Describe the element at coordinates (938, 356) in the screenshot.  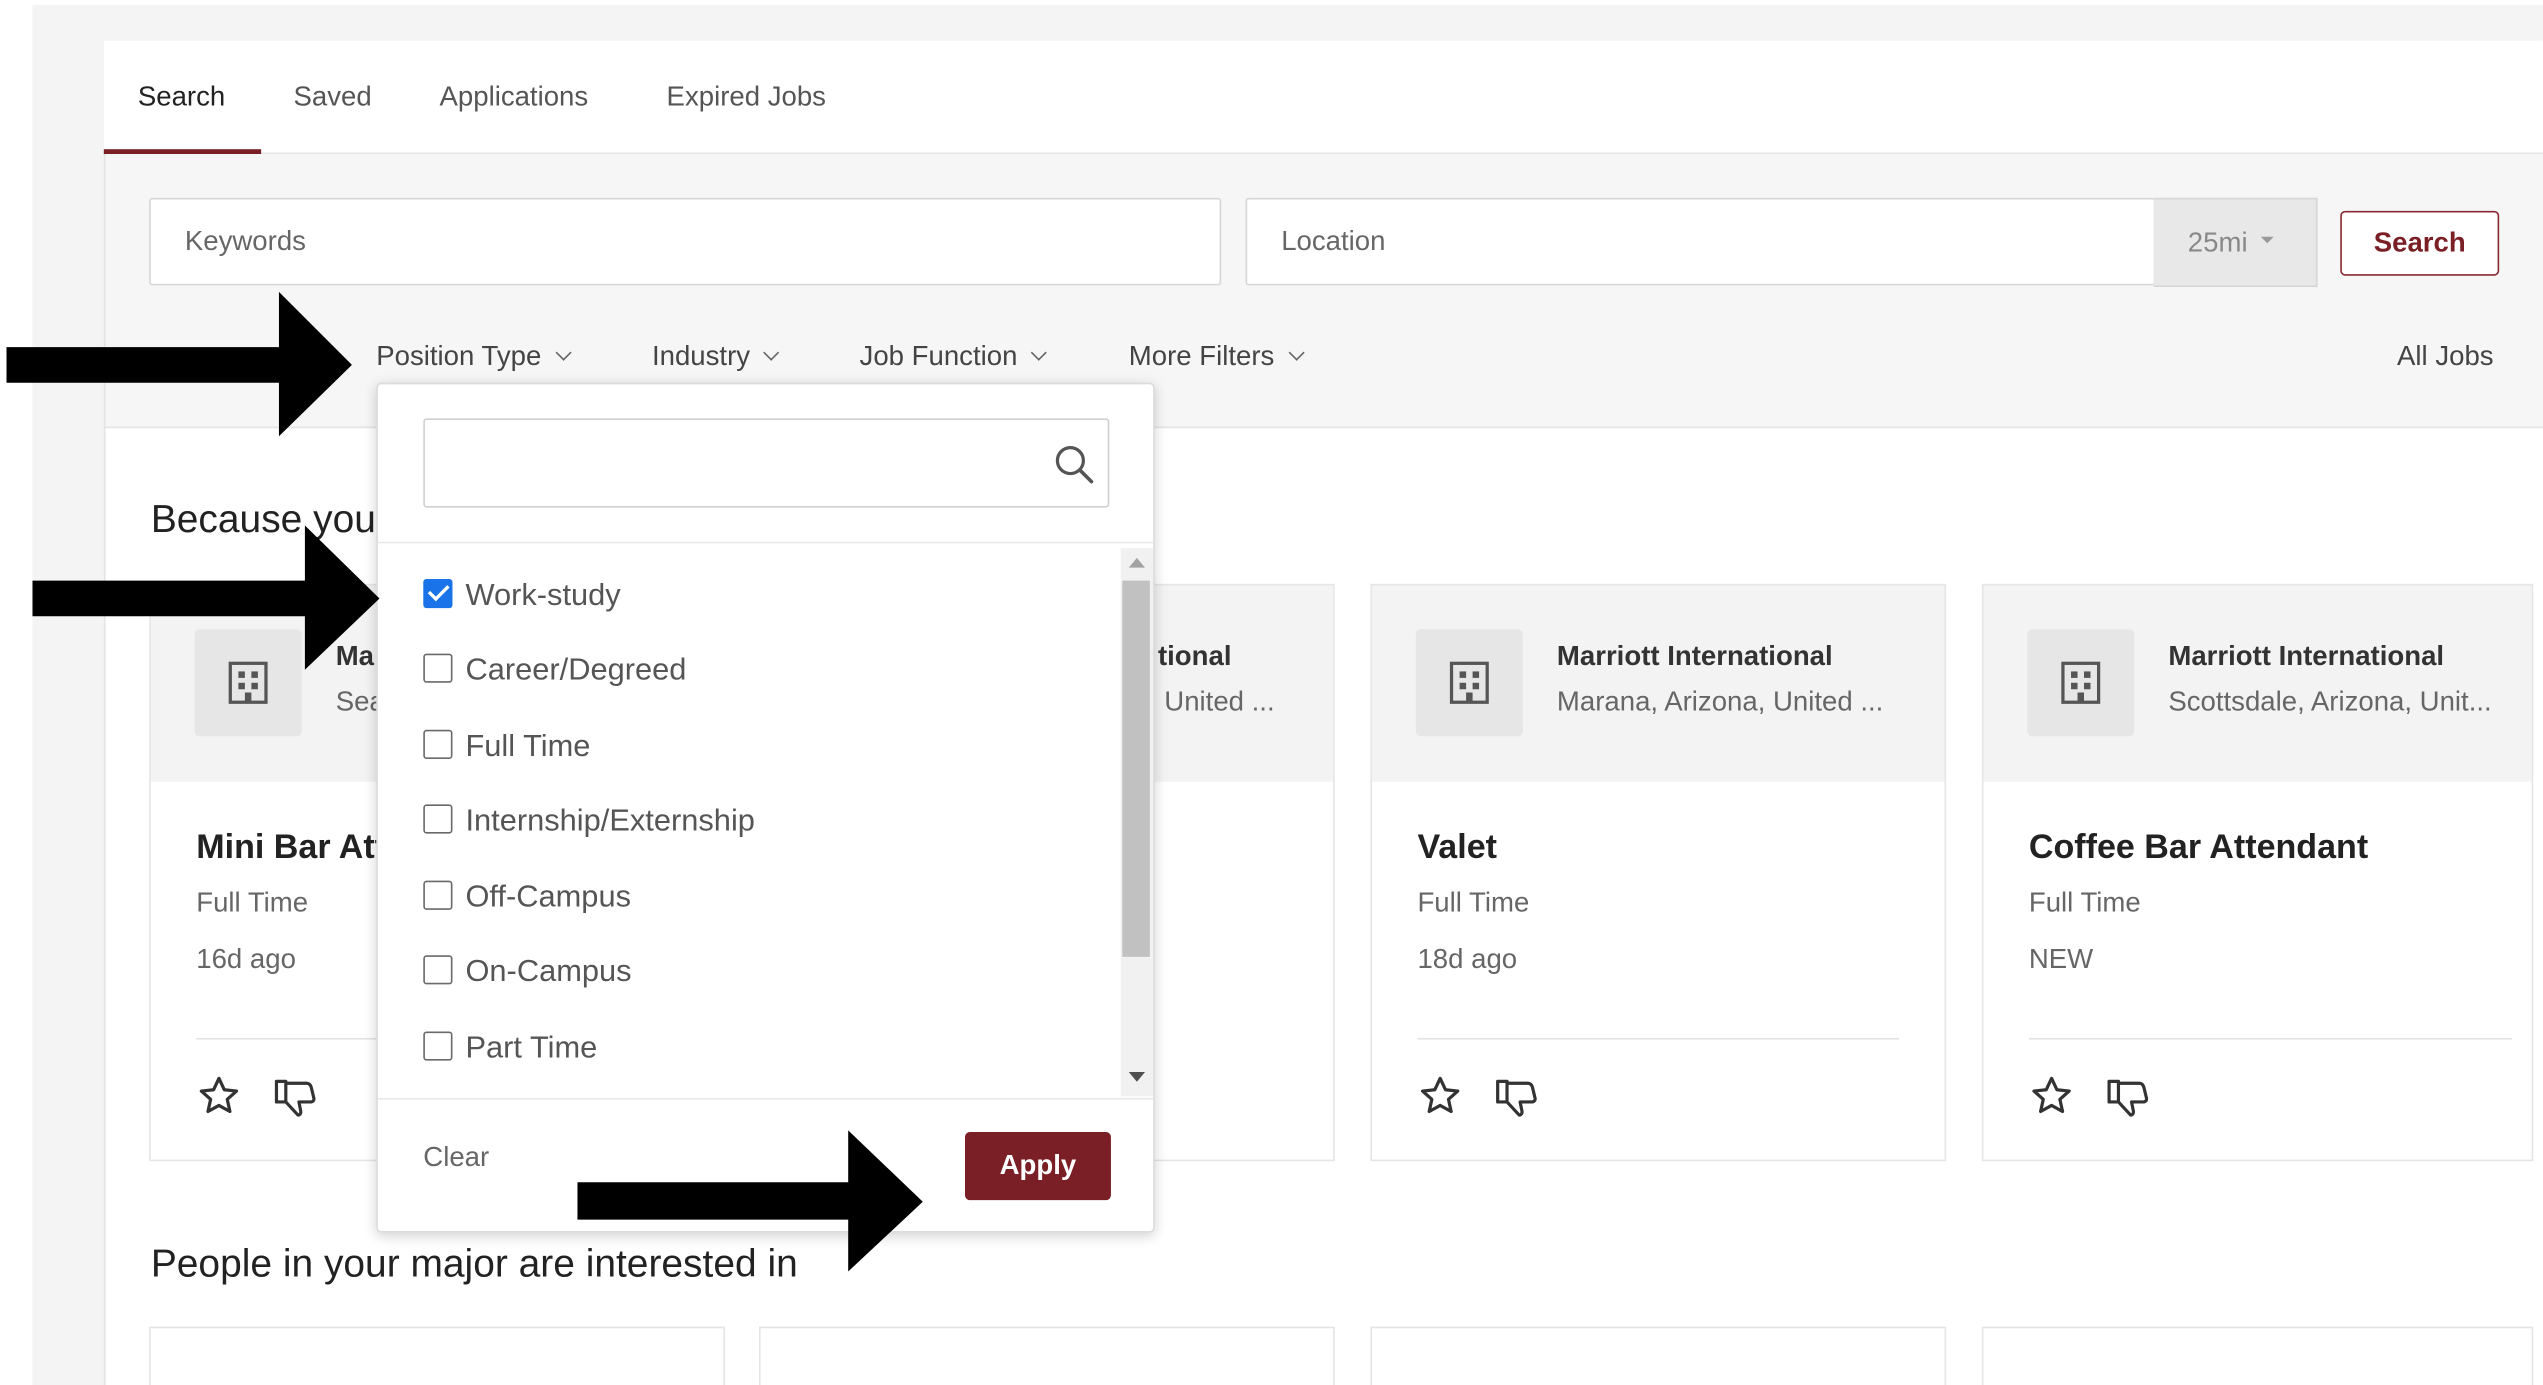
I see `filter-job-function-label: Job Function` at that location.